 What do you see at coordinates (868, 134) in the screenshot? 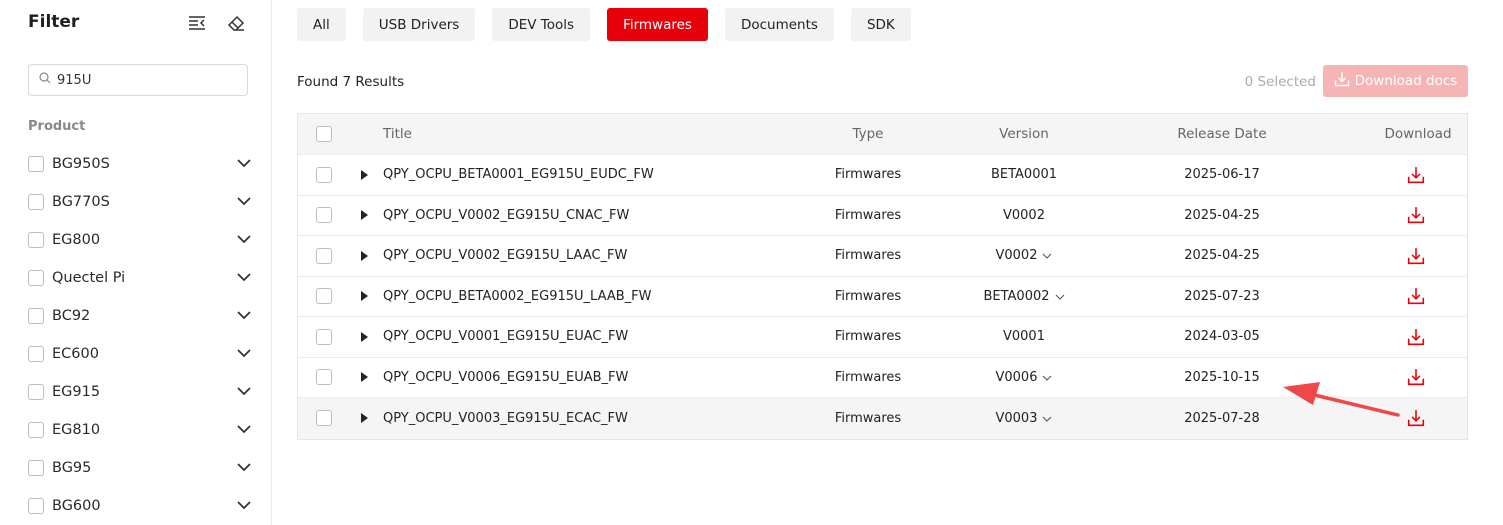
I see `header-type: Type` at bounding box center [868, 134].